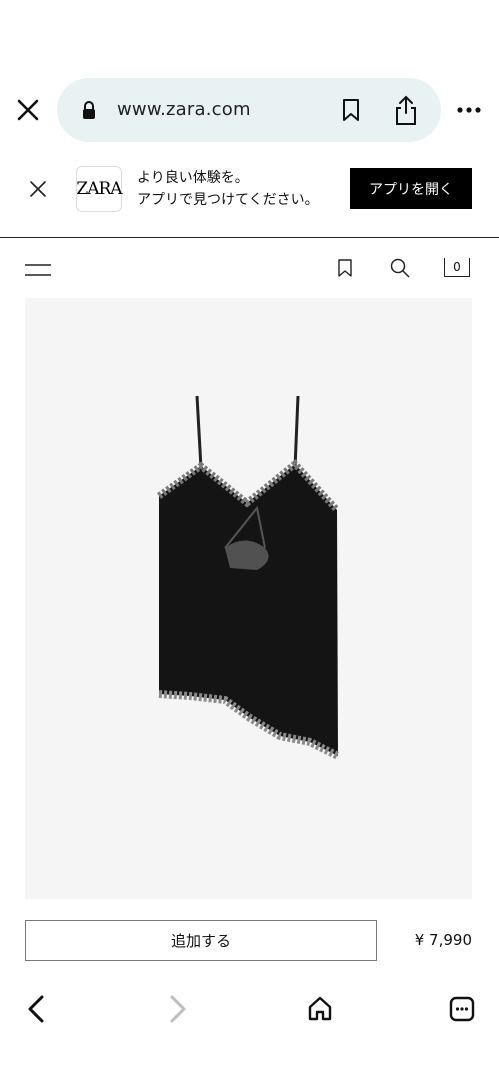 The width and height of the screenshot is (499, 1080). I want to click on forward-icon, so click(178, 1009).